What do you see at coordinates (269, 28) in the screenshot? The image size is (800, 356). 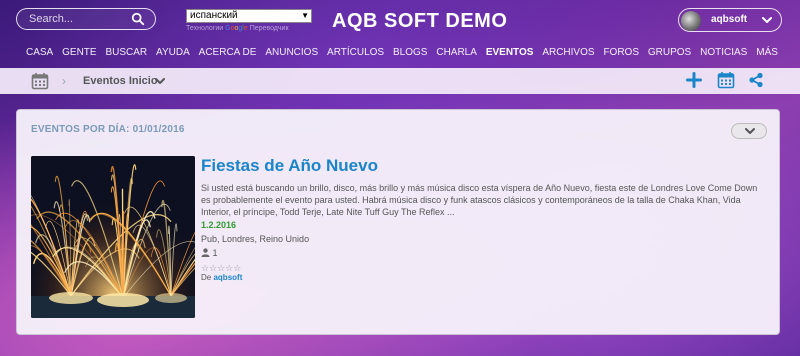 I see `translate-suffix: Переводчик` at bounding box center [269, 28].